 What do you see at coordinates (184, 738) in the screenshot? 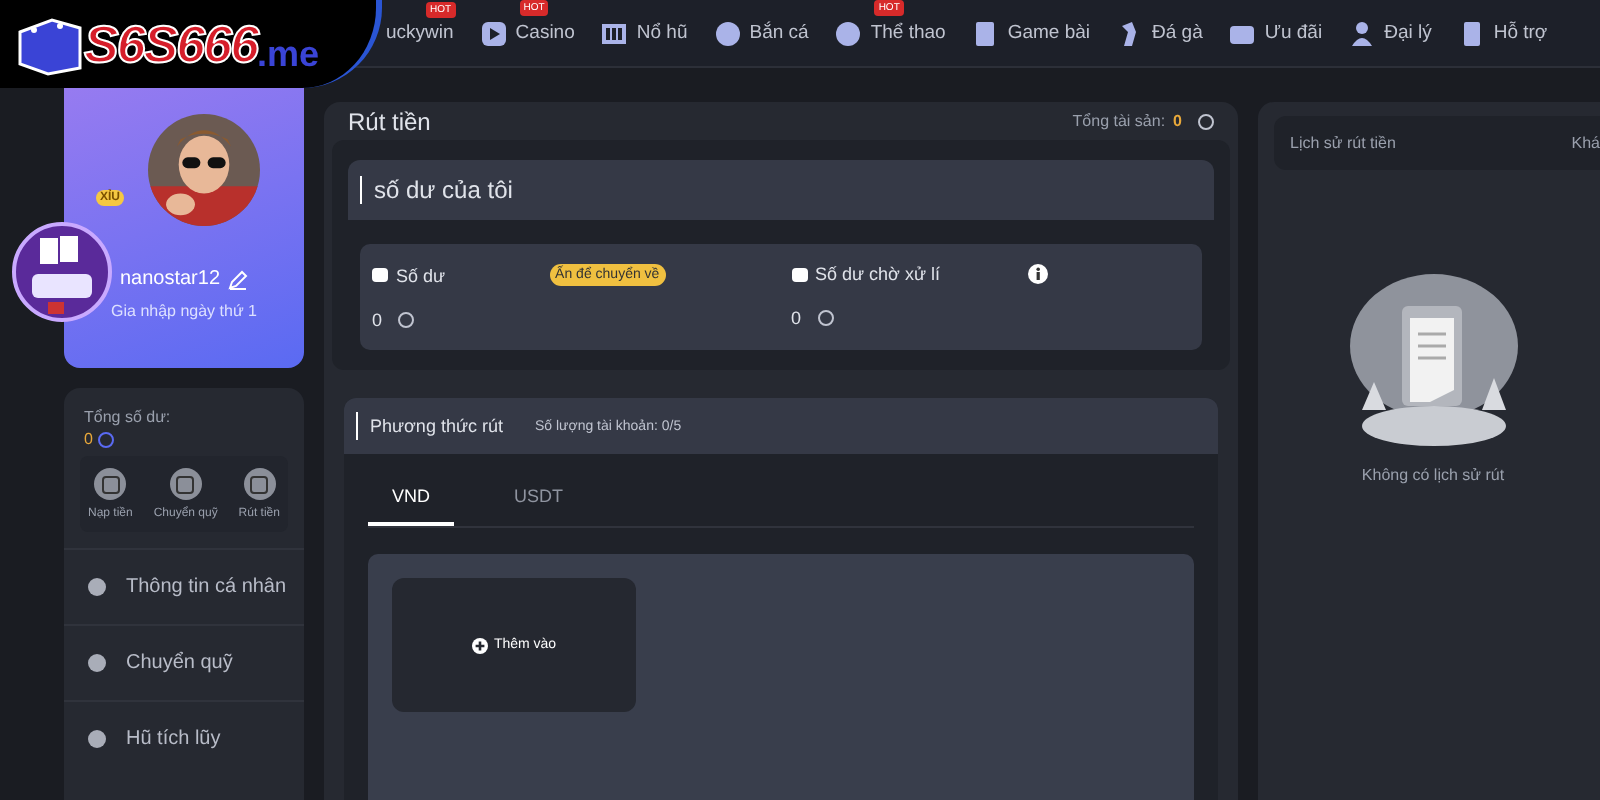
I see `menu-item: Hũ tích lũy` at bounding box center [184, 738].